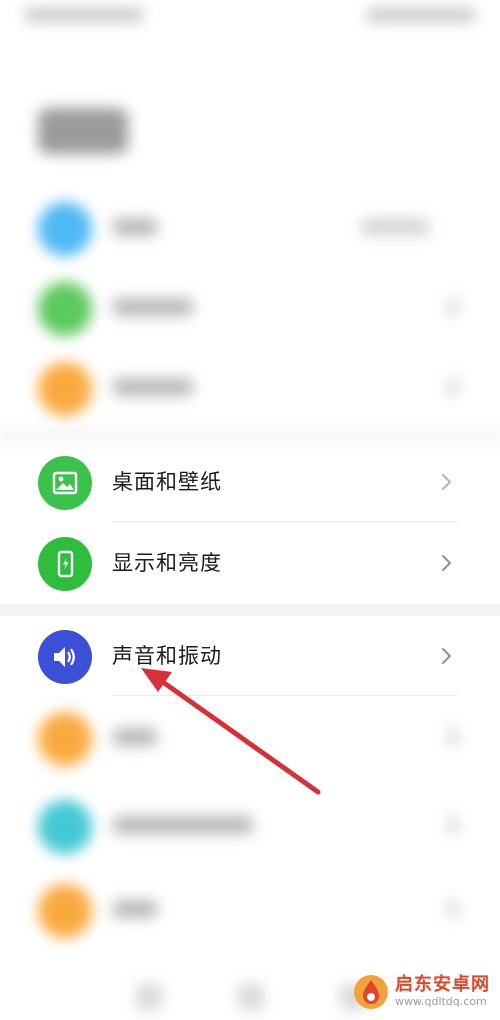  What do you see at coordinates (395, 227) in the screenshot?
I see `blurred-value` at bounding box center [395, 227].